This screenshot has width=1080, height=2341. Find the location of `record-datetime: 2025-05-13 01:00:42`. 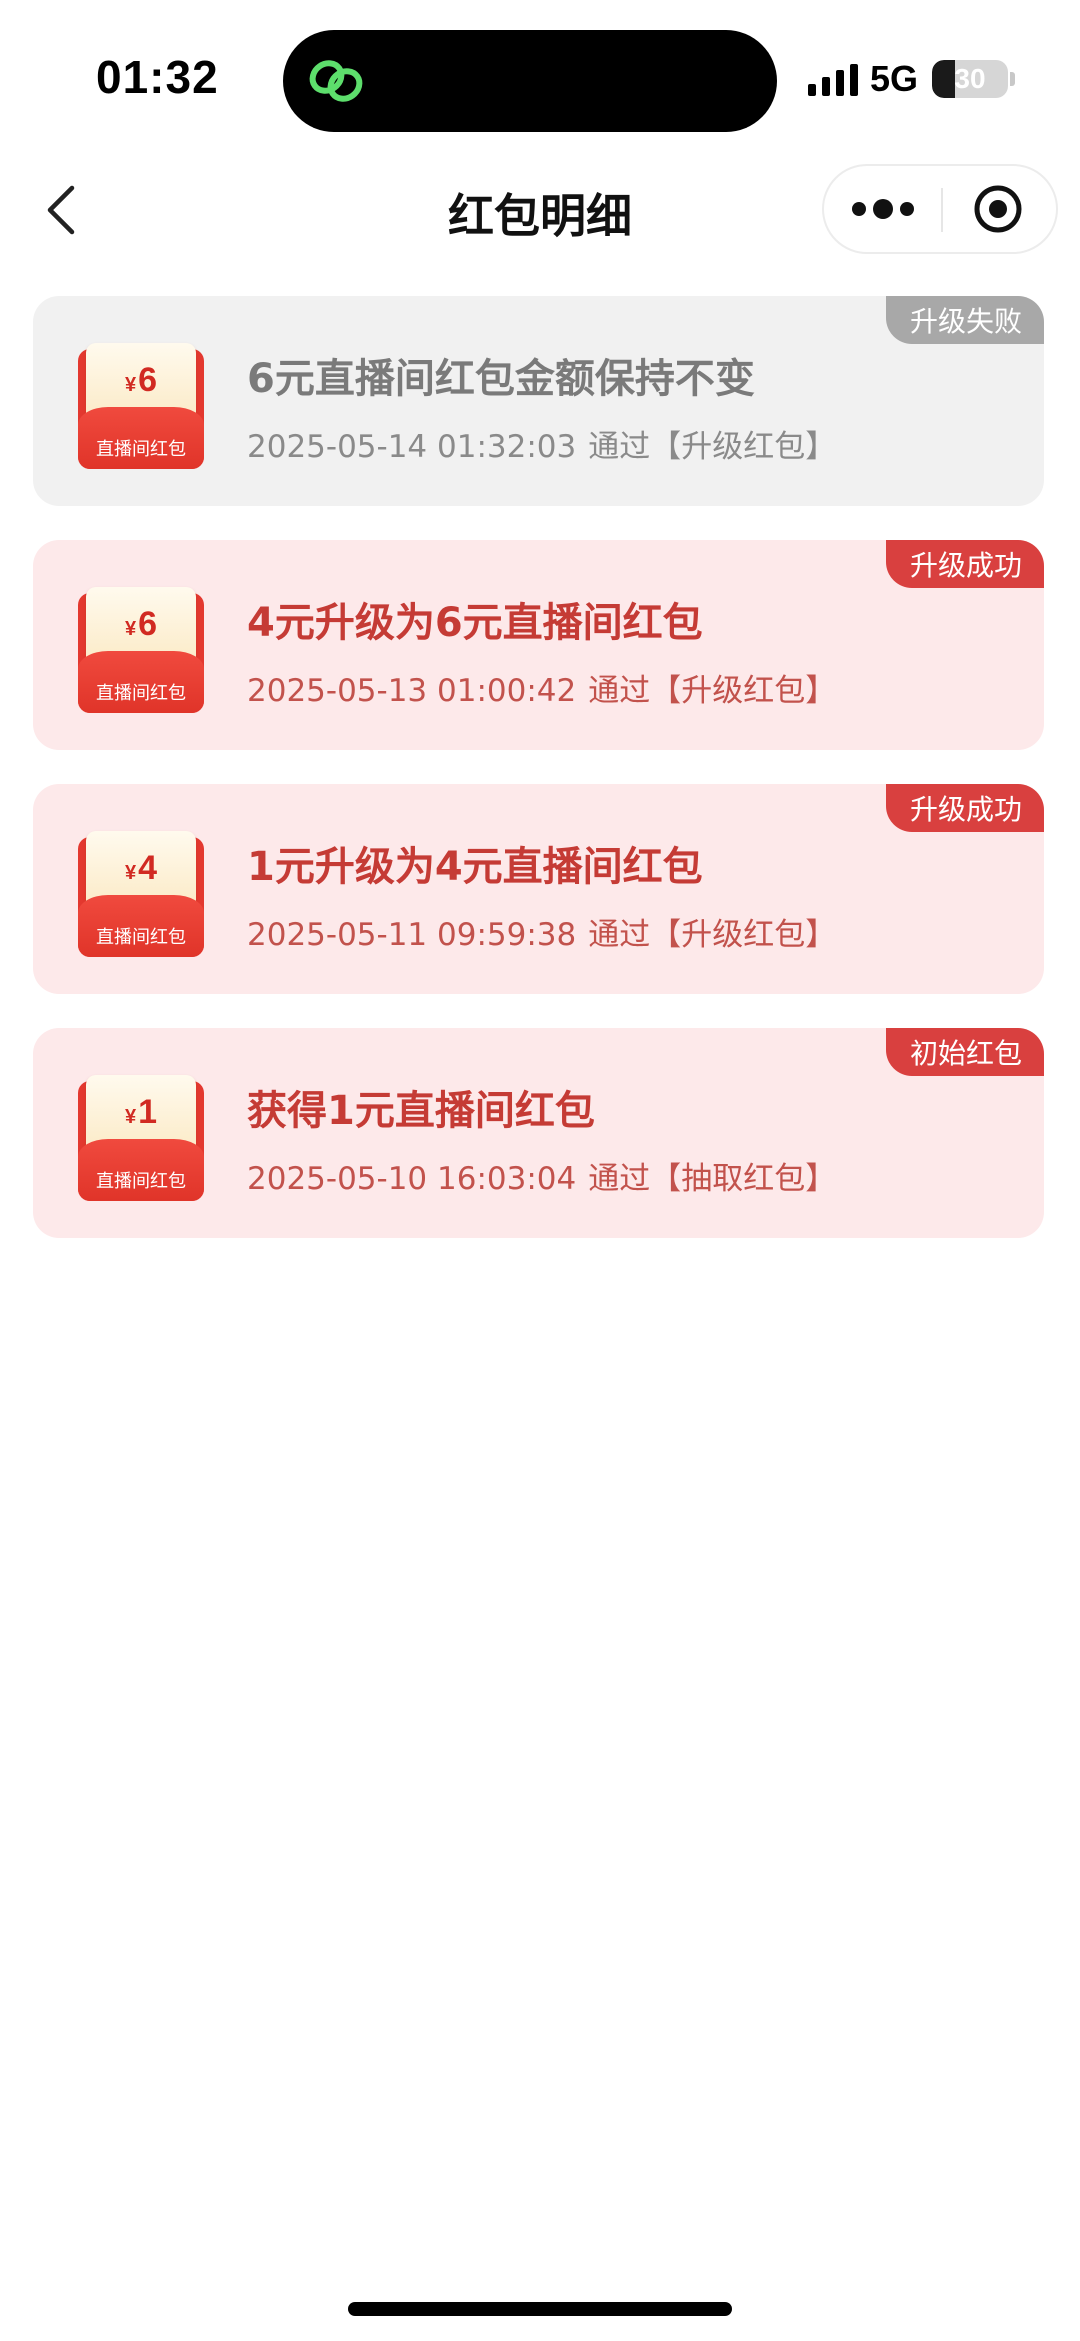

record-datetime: 2025-05-13 01:00:42 is located at coordinates (412, 691).